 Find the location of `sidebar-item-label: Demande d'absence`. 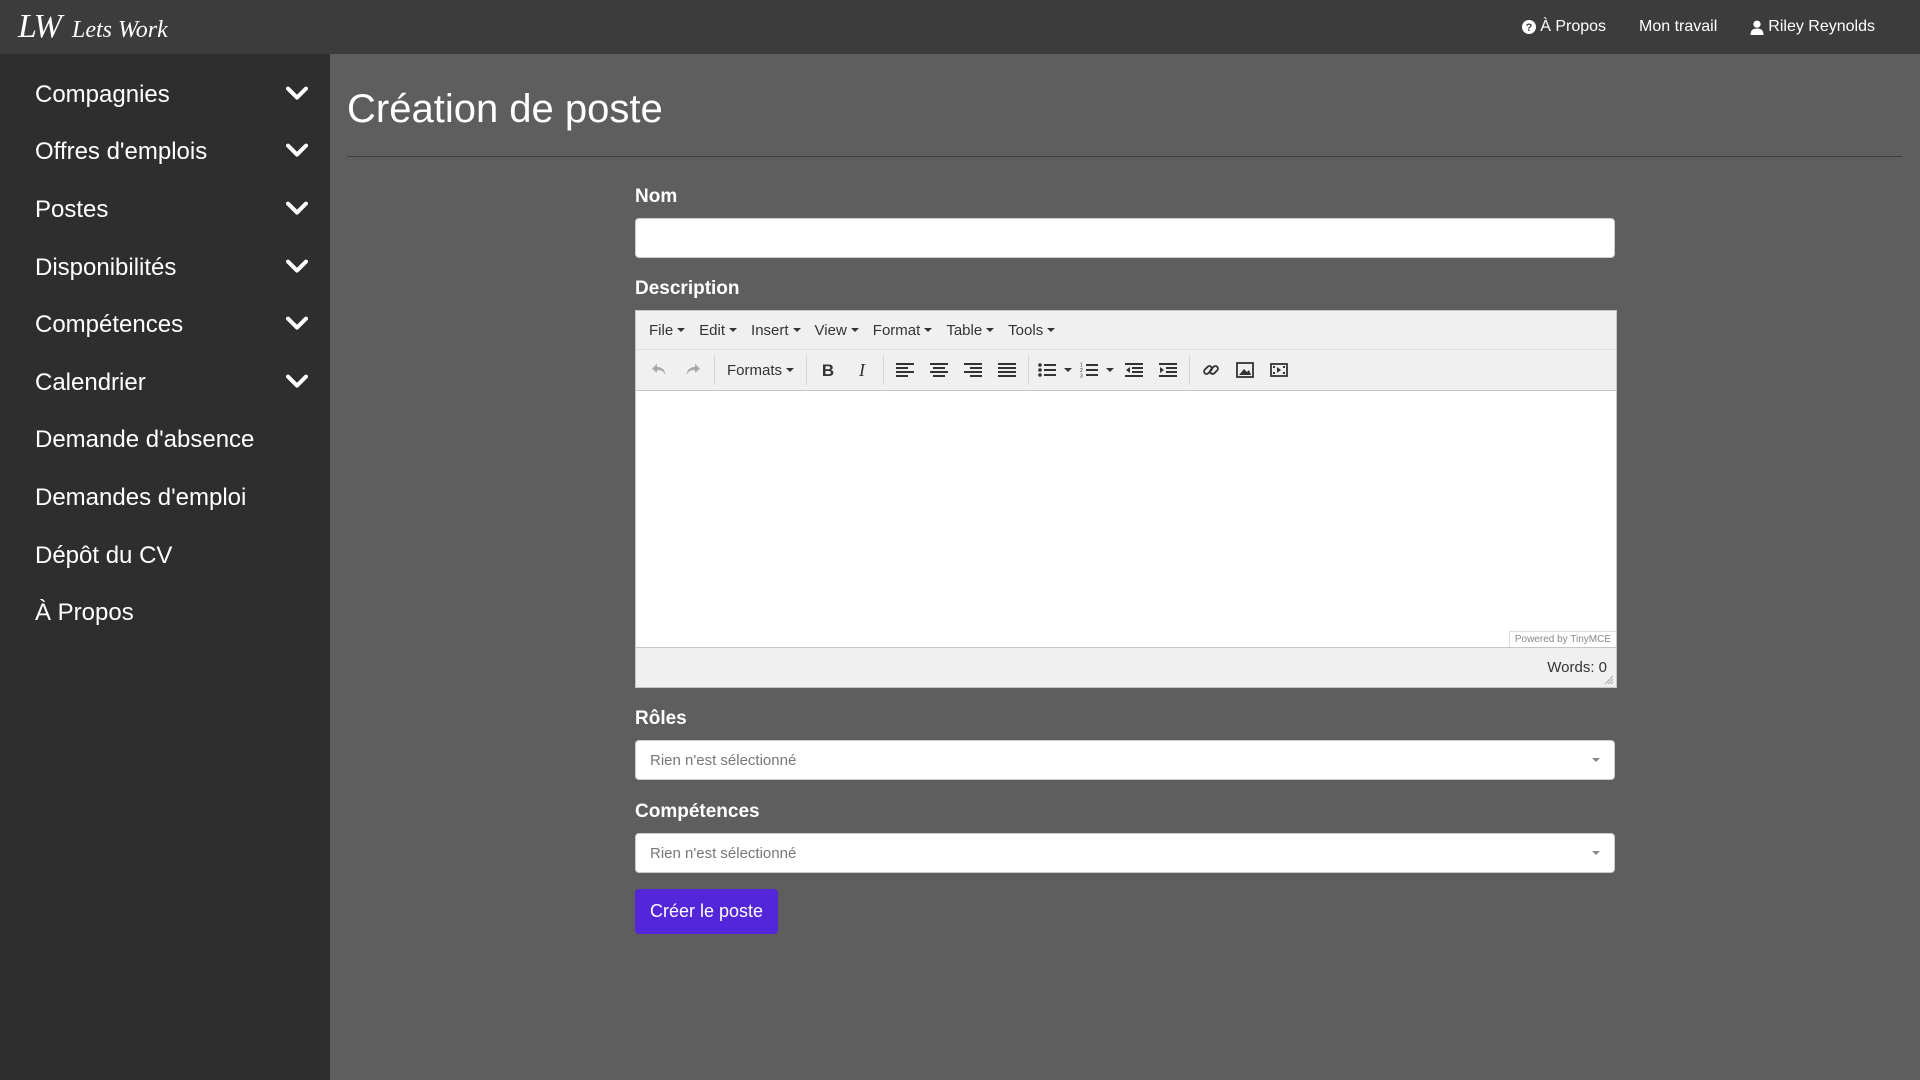

sidebar-item-label: Demande d'absence is located at coordinates (145, 440).